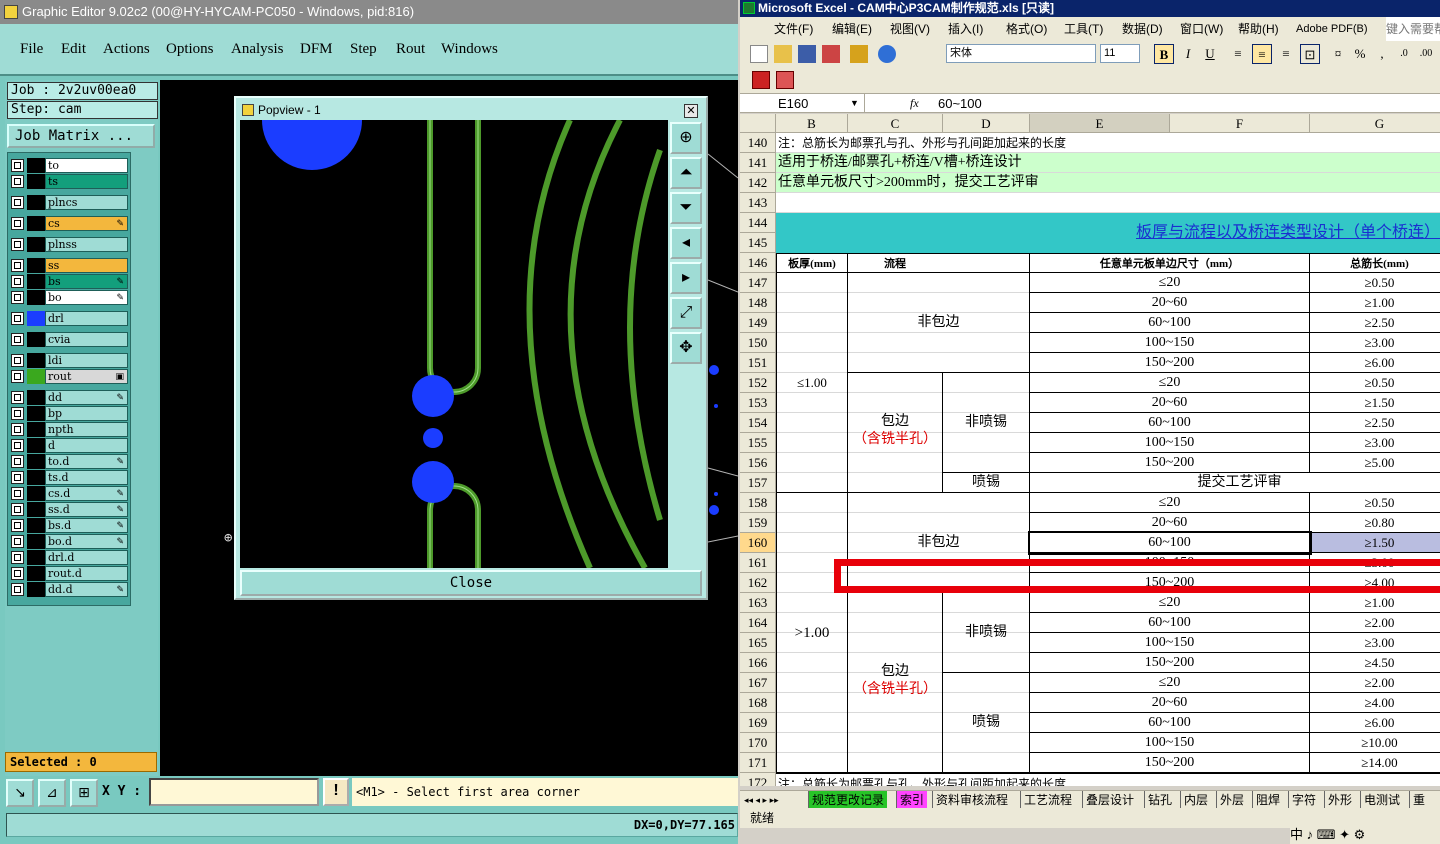 The height and width of the screenshot is (844, 1440). I want to click on layer-name: ts.d, so click(86, 477).